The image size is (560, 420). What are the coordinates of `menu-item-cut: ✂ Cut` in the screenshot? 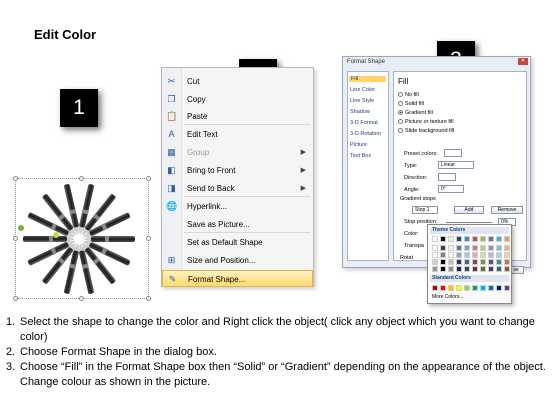 It's located at (237, 81).